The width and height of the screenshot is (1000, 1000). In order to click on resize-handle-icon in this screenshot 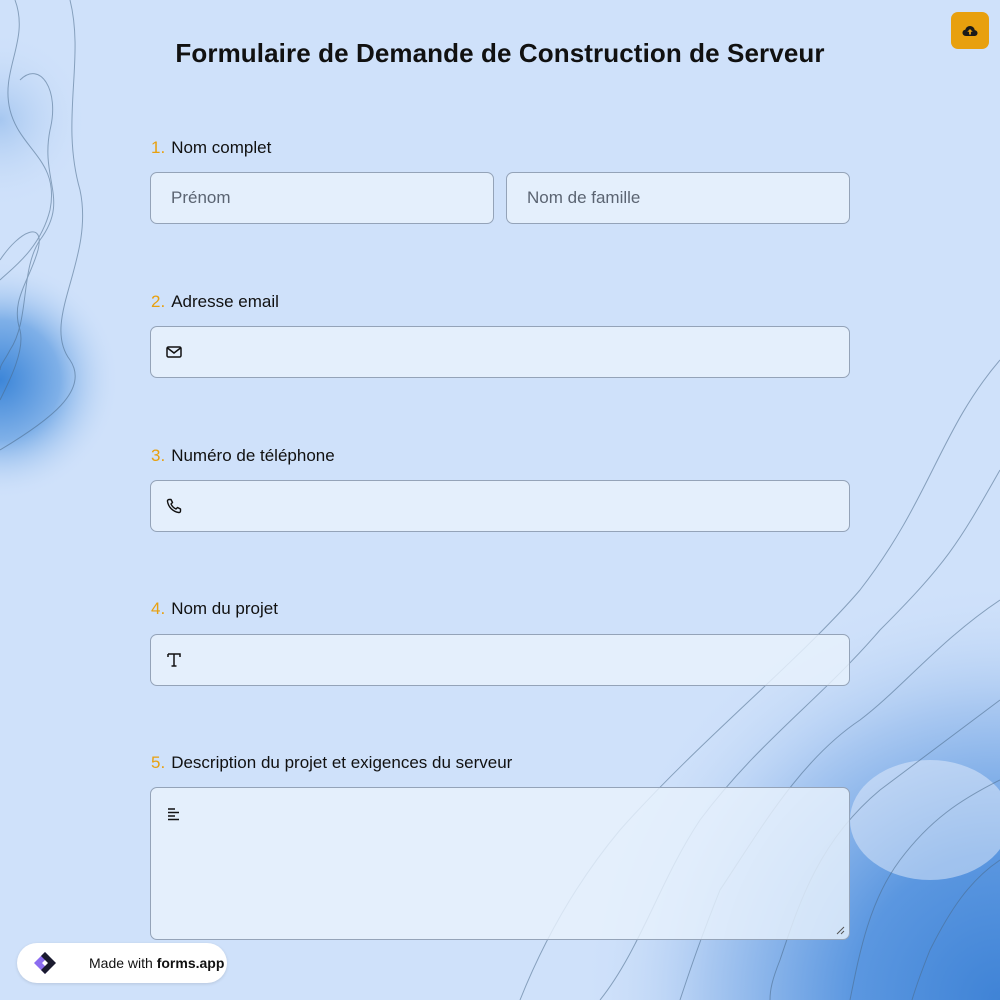, I will do `click(840, 930)`.